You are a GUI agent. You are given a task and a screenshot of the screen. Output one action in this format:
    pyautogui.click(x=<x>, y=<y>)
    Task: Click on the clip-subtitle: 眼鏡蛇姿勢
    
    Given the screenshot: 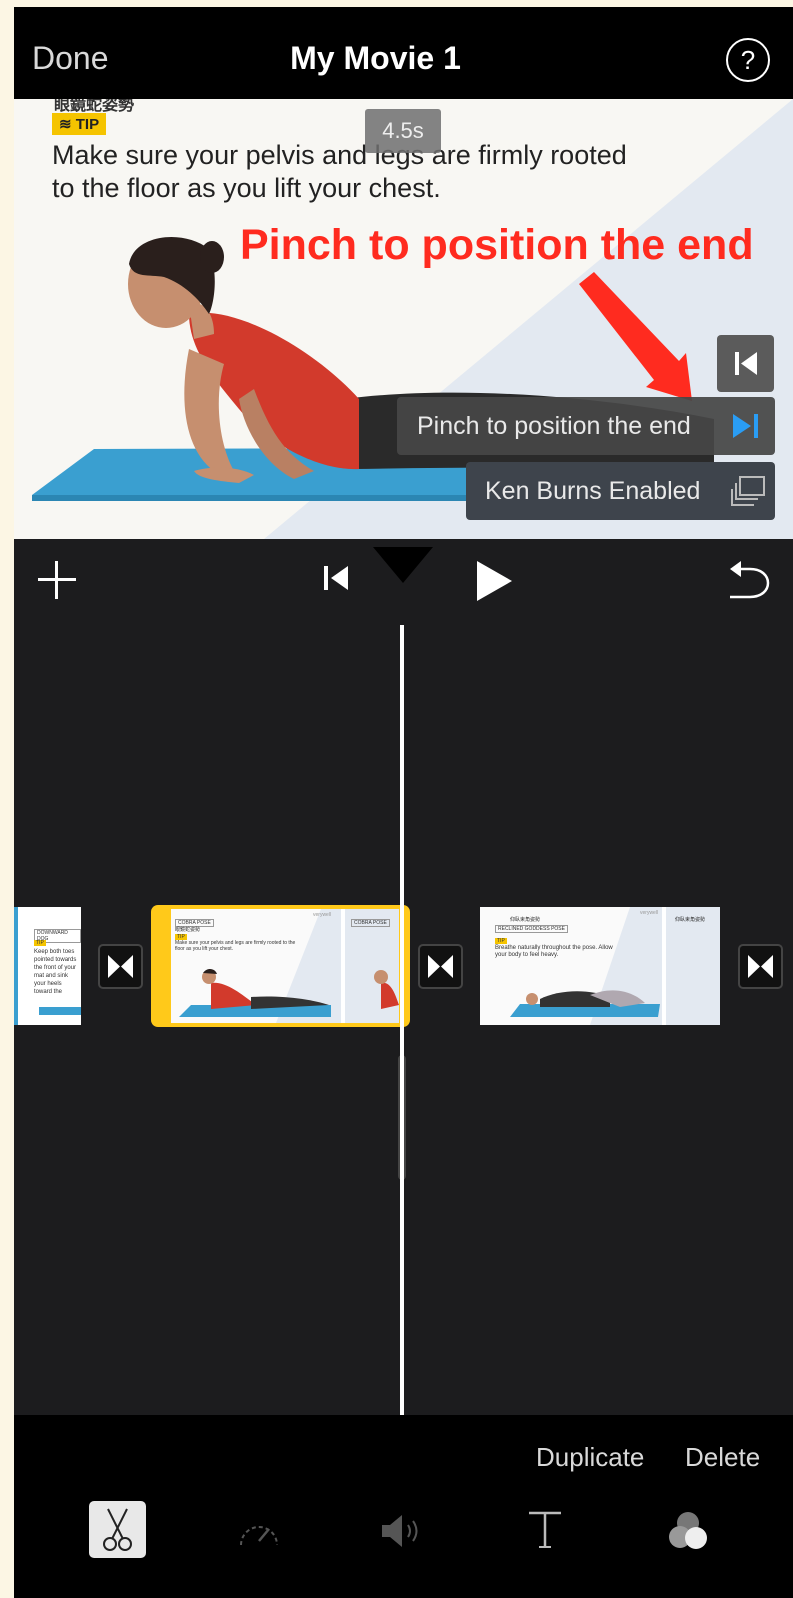 What is the action you would take?
    pyautogui.click(x=188, y=930)
    